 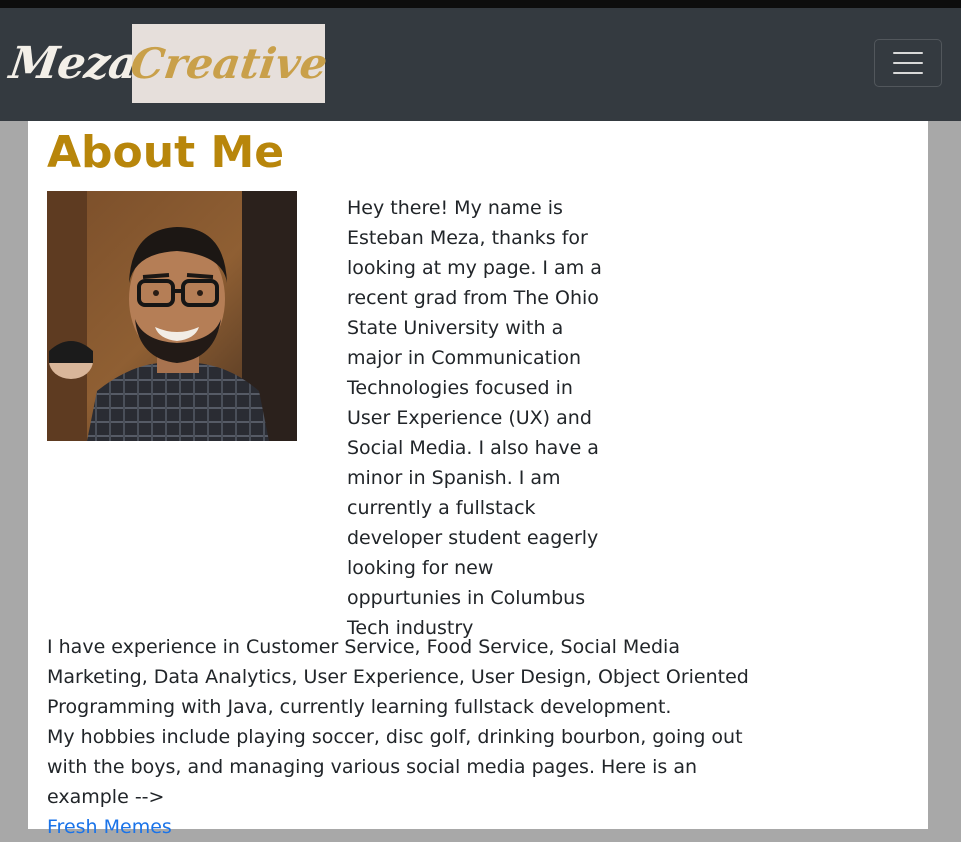 I want to click on hamburger-menu-icon, so click(x=908, y=53).